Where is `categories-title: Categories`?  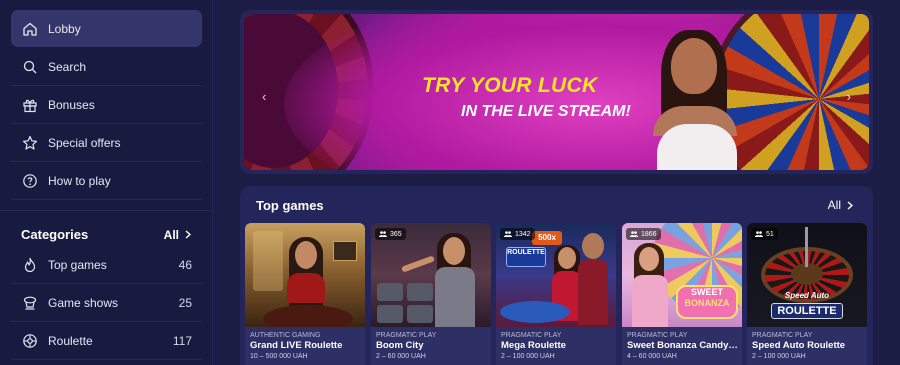
categories-title: Categories is located at coordinates (55, 234).